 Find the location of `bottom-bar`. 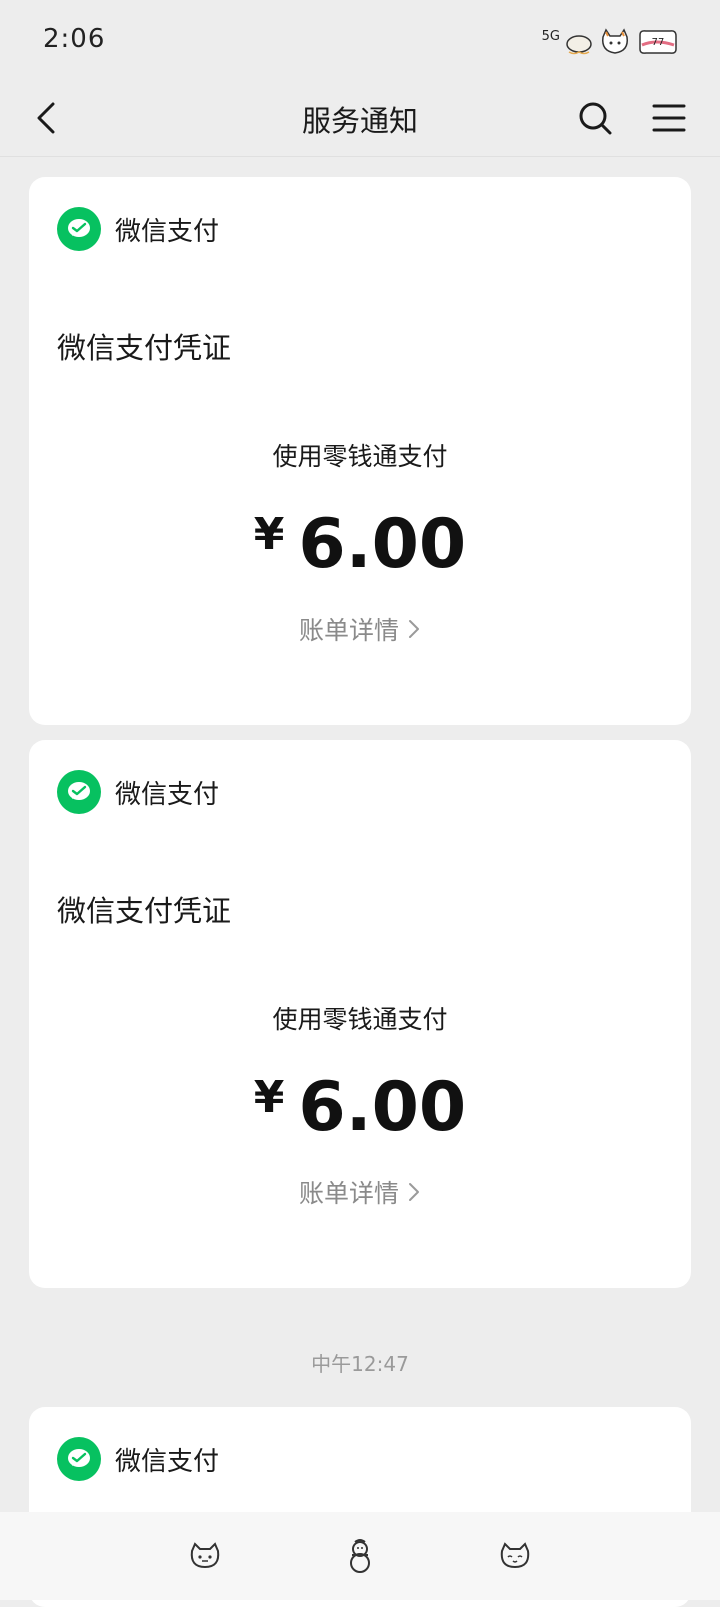

bottom-bar is located at coordinates (360, 1556).